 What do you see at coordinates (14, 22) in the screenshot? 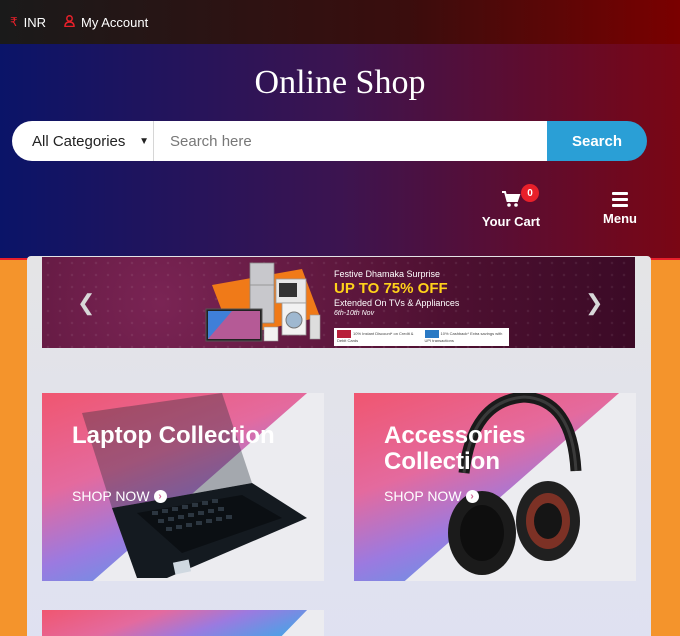
I see `rupee-icon: ₹` at bounding box center [14, 22].